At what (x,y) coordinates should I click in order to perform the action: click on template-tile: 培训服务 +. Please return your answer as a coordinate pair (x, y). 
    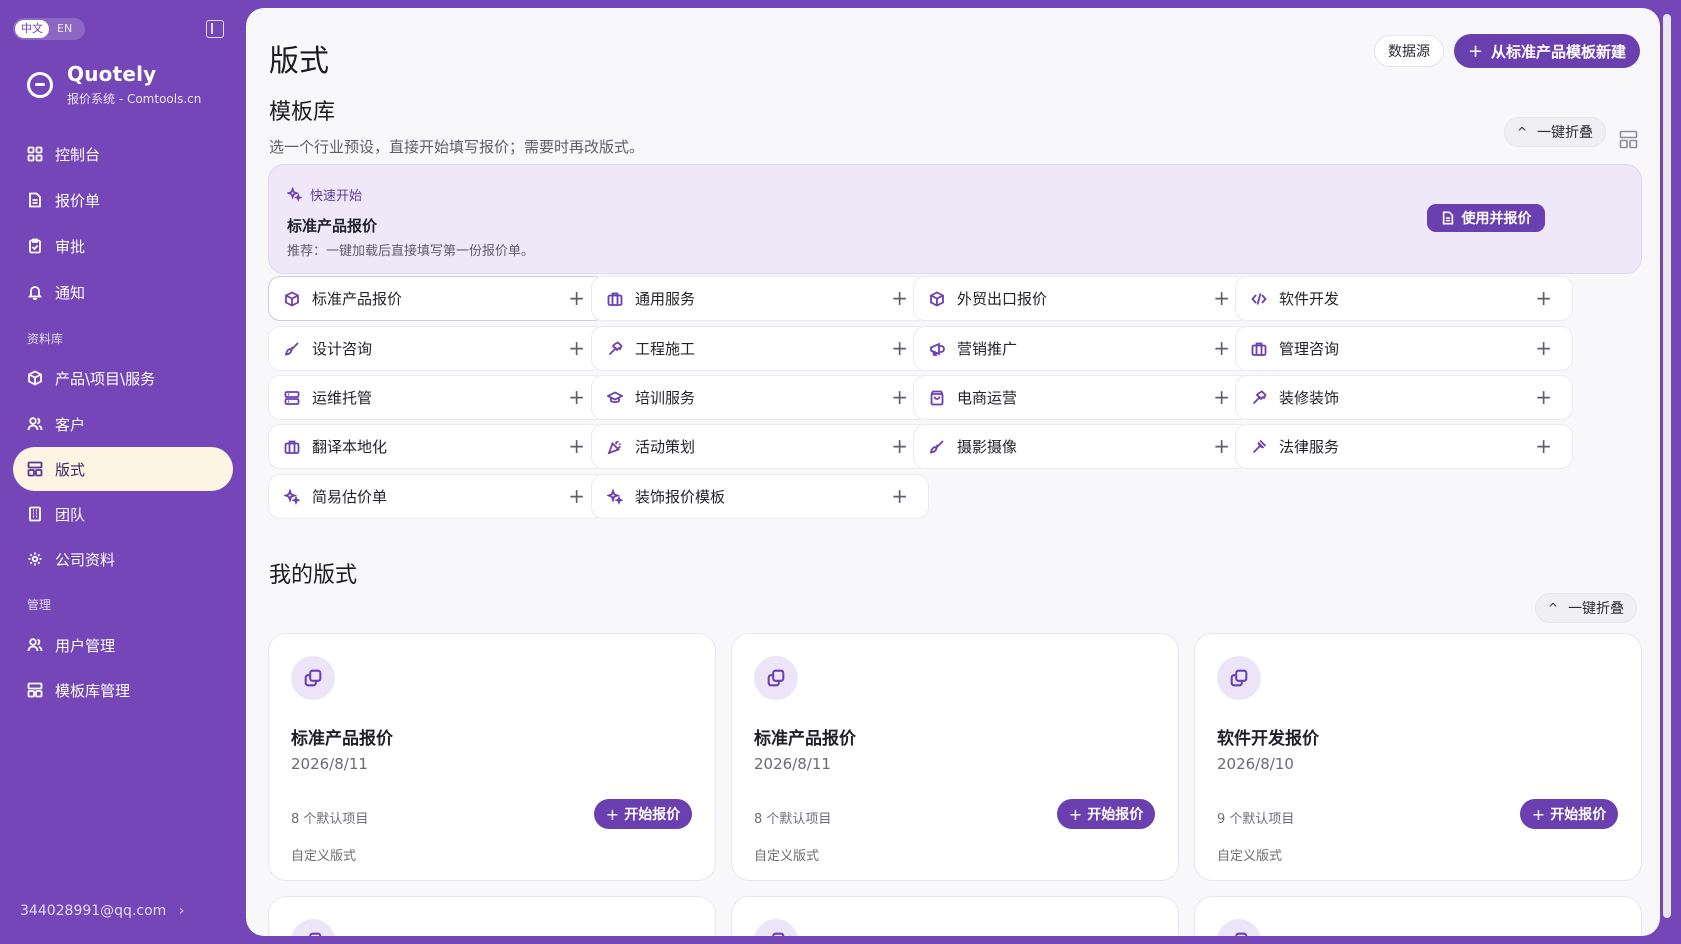
    Looking at the image, I should click on (760, 397).